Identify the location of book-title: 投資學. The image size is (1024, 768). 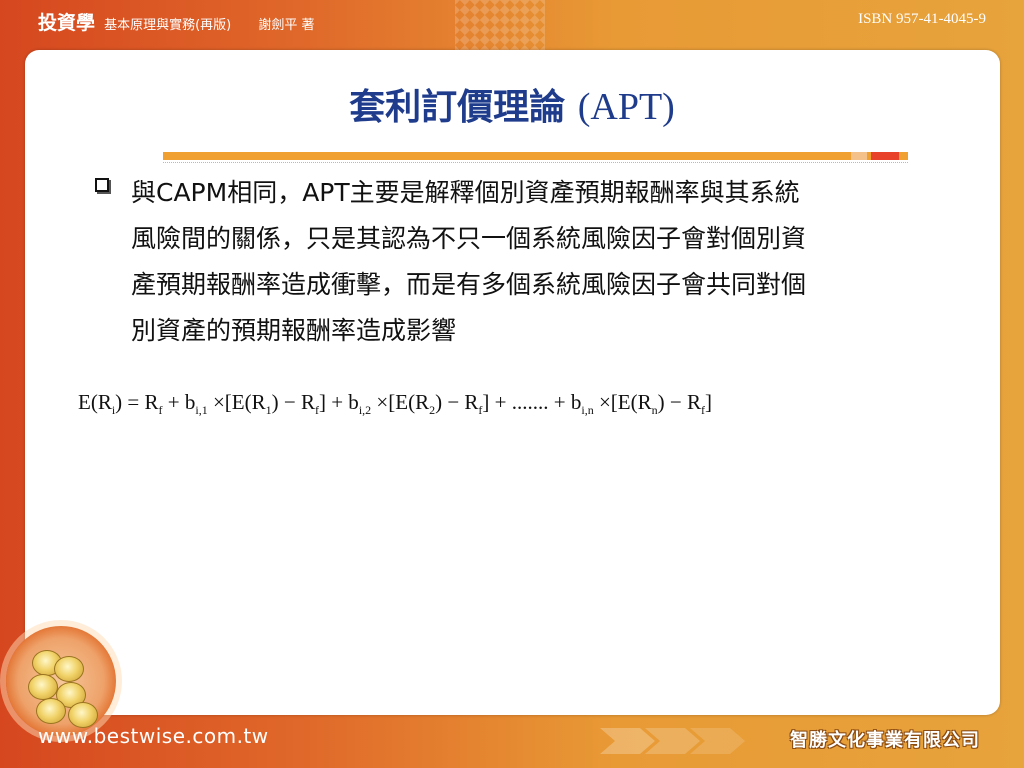
(67, 23).